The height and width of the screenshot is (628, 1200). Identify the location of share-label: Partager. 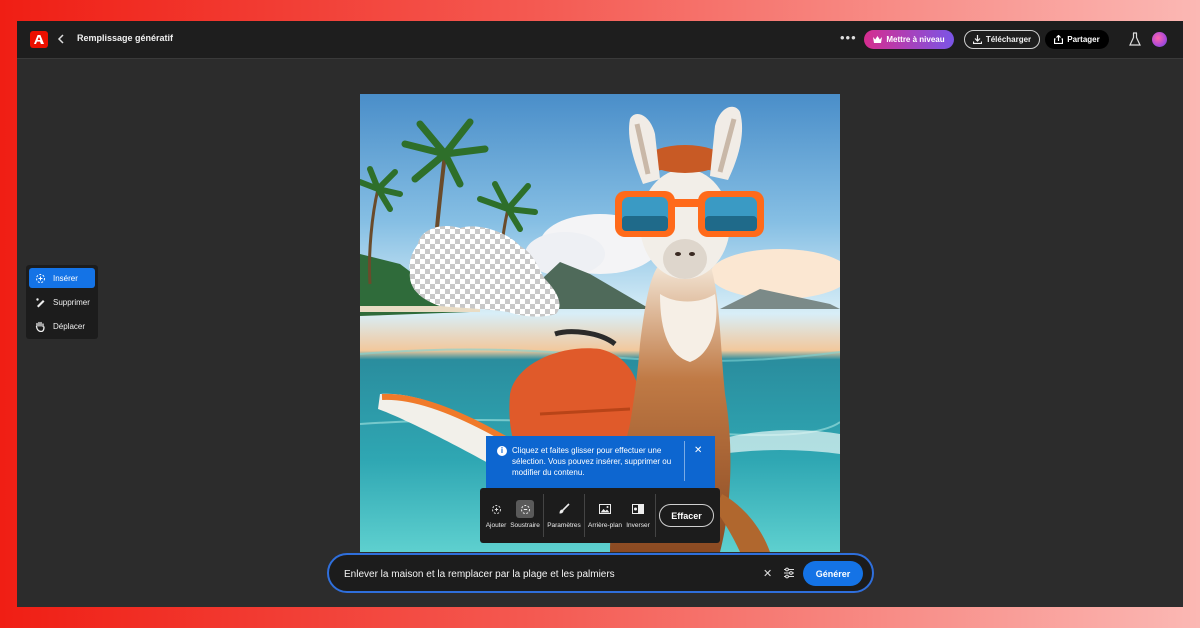
(1083, 39).